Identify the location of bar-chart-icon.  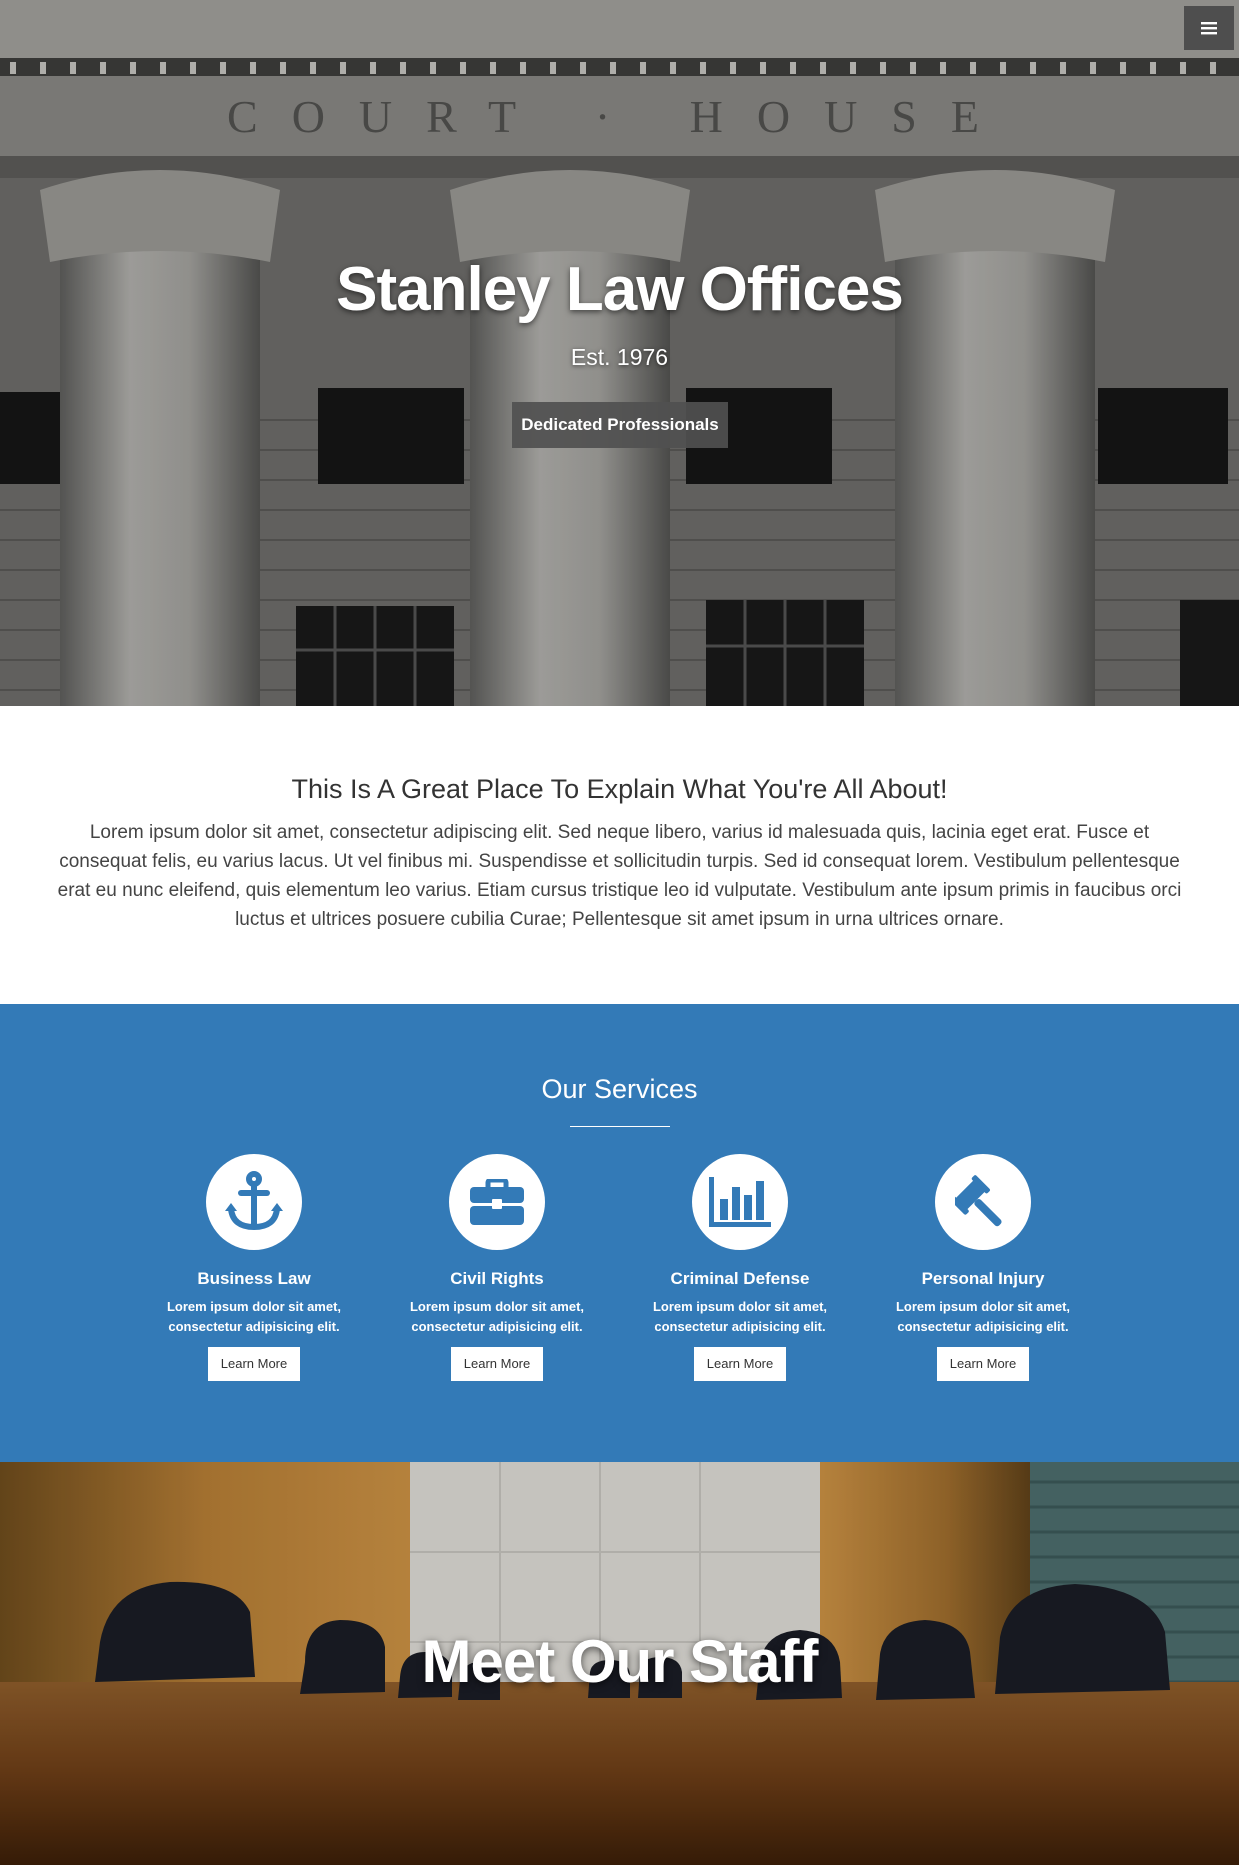
(740, 1202).